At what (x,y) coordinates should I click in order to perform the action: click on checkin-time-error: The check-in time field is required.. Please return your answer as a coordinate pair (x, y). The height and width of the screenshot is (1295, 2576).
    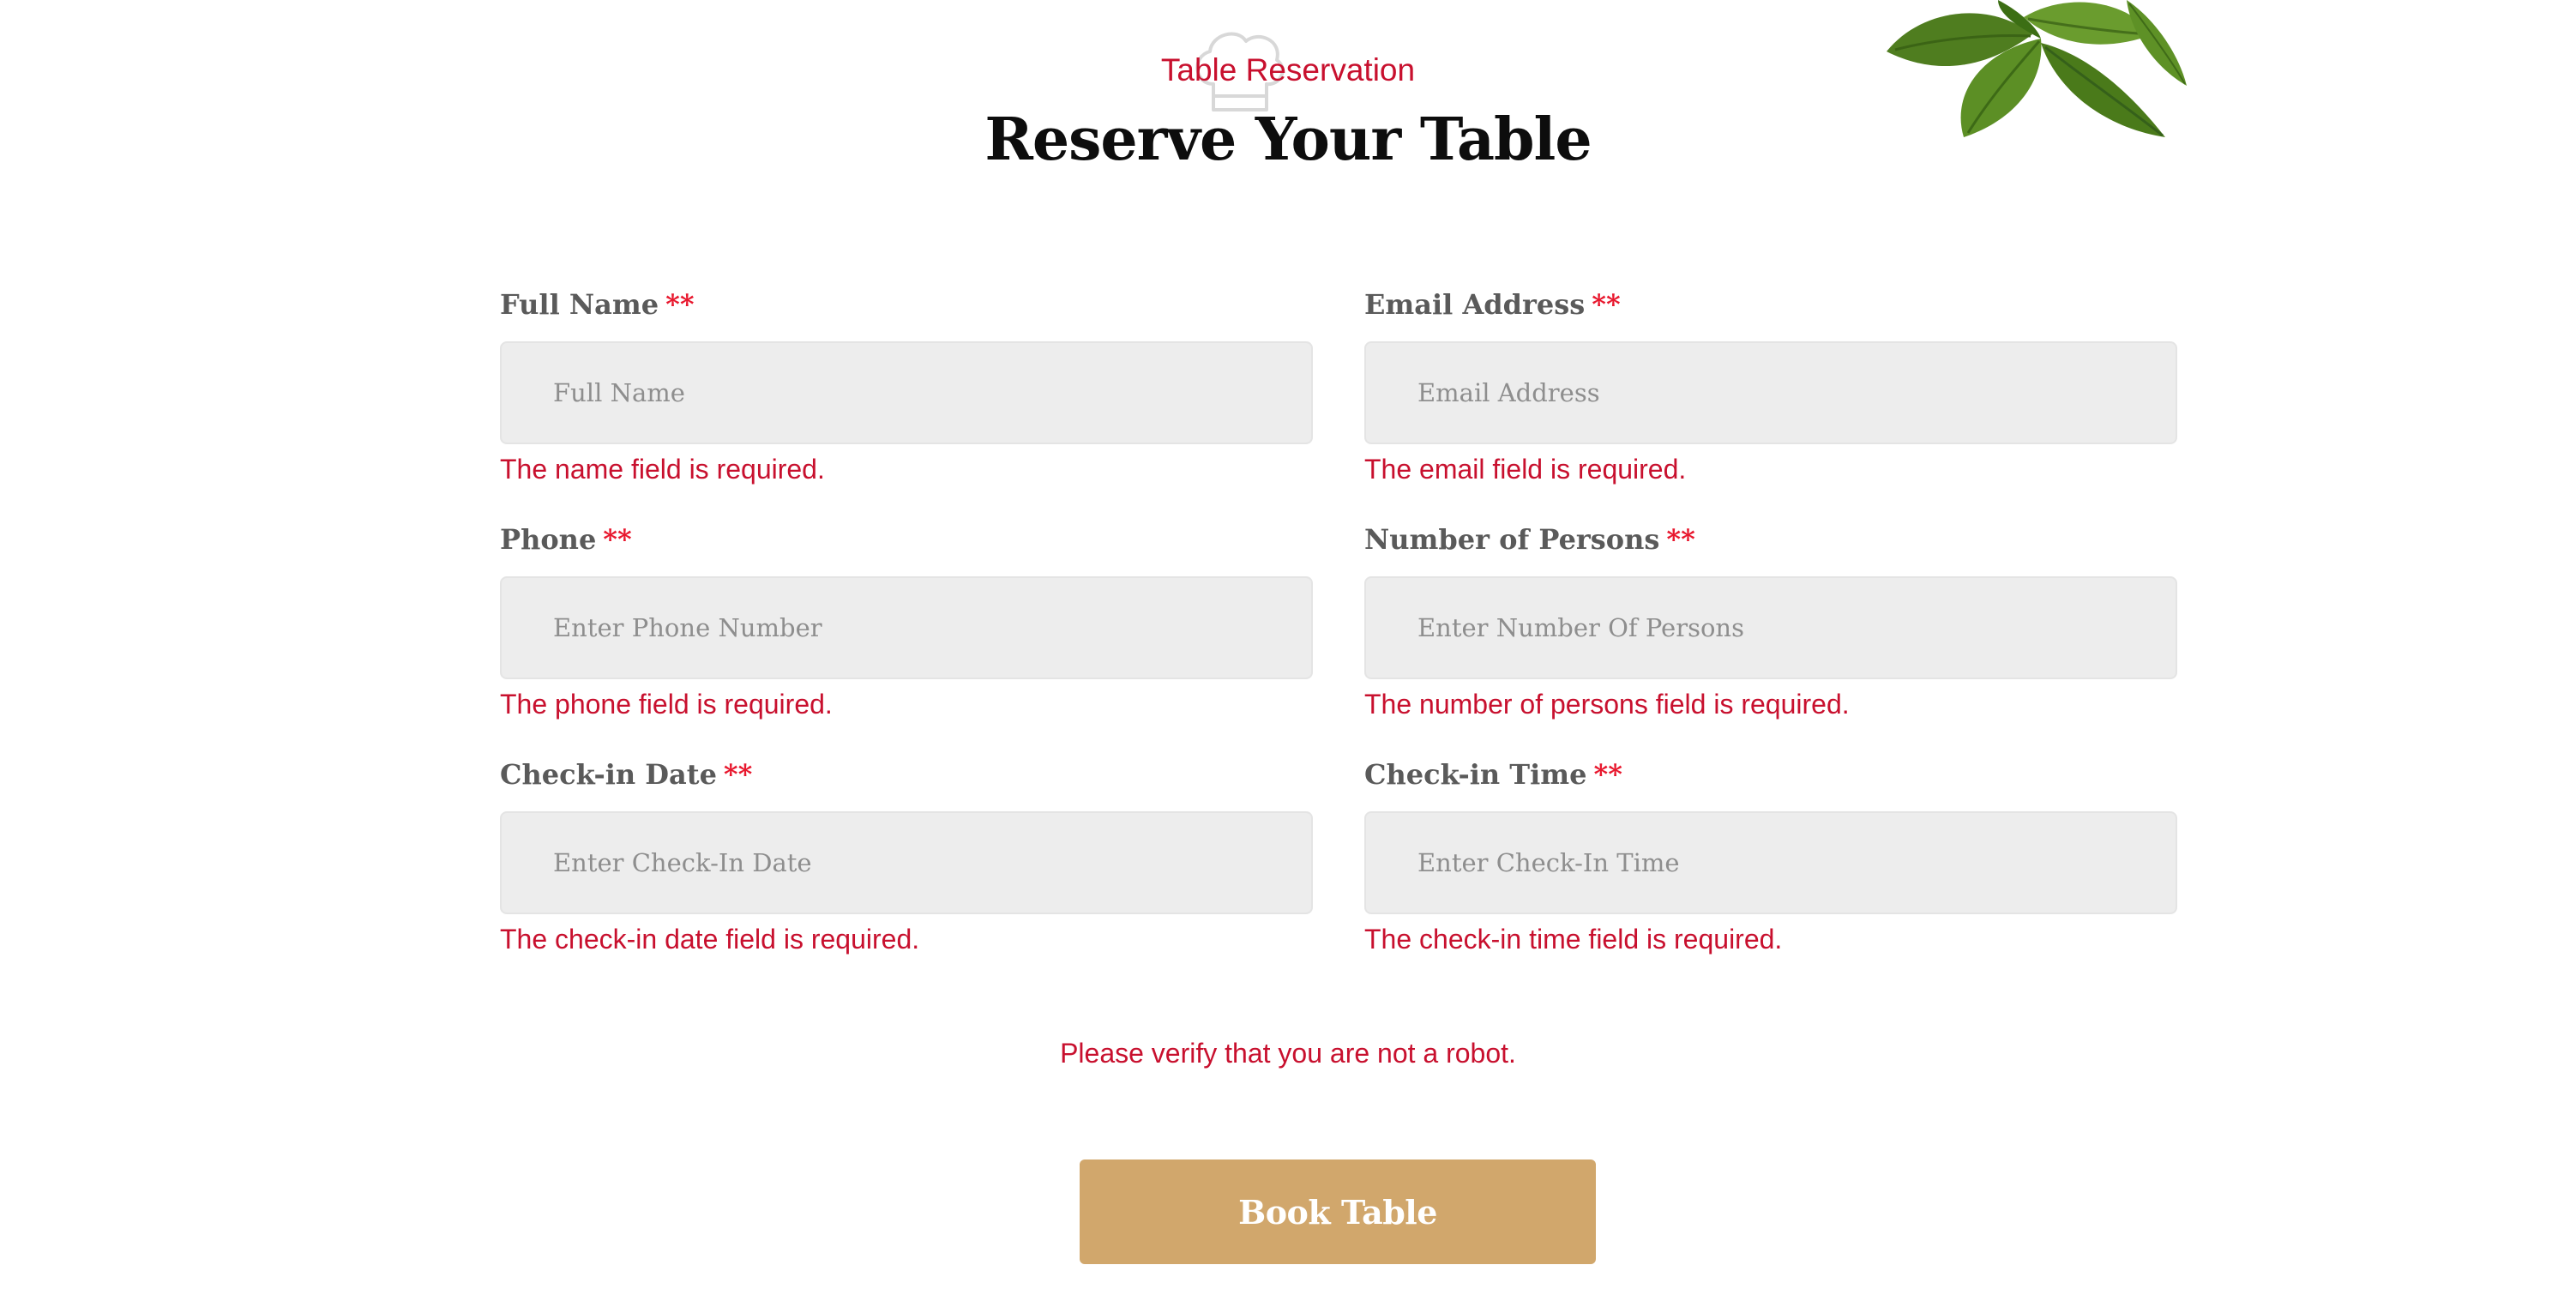
    Looking at the image, I should click on (1573, 939).